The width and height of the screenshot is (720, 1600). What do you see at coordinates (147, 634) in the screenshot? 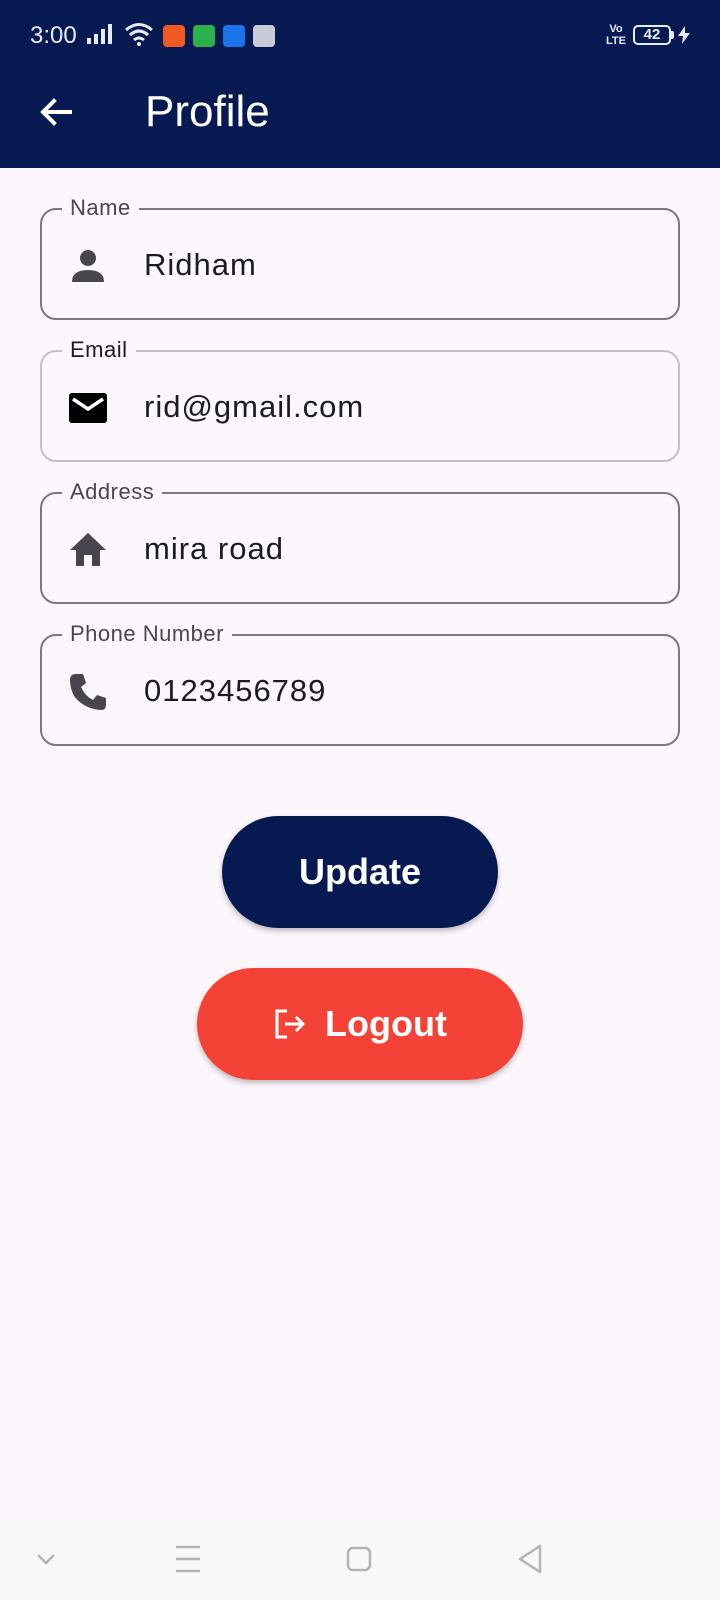
I see `phone-label: Phone Number` at bounding box center [147, 634].